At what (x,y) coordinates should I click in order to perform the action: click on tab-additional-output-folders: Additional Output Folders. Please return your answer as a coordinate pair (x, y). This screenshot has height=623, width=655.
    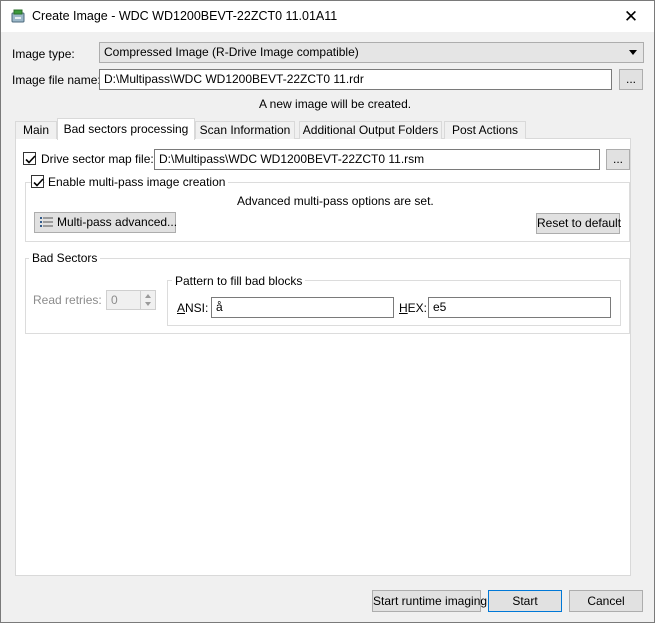
    Looking at the image, I should click on (370, 130).